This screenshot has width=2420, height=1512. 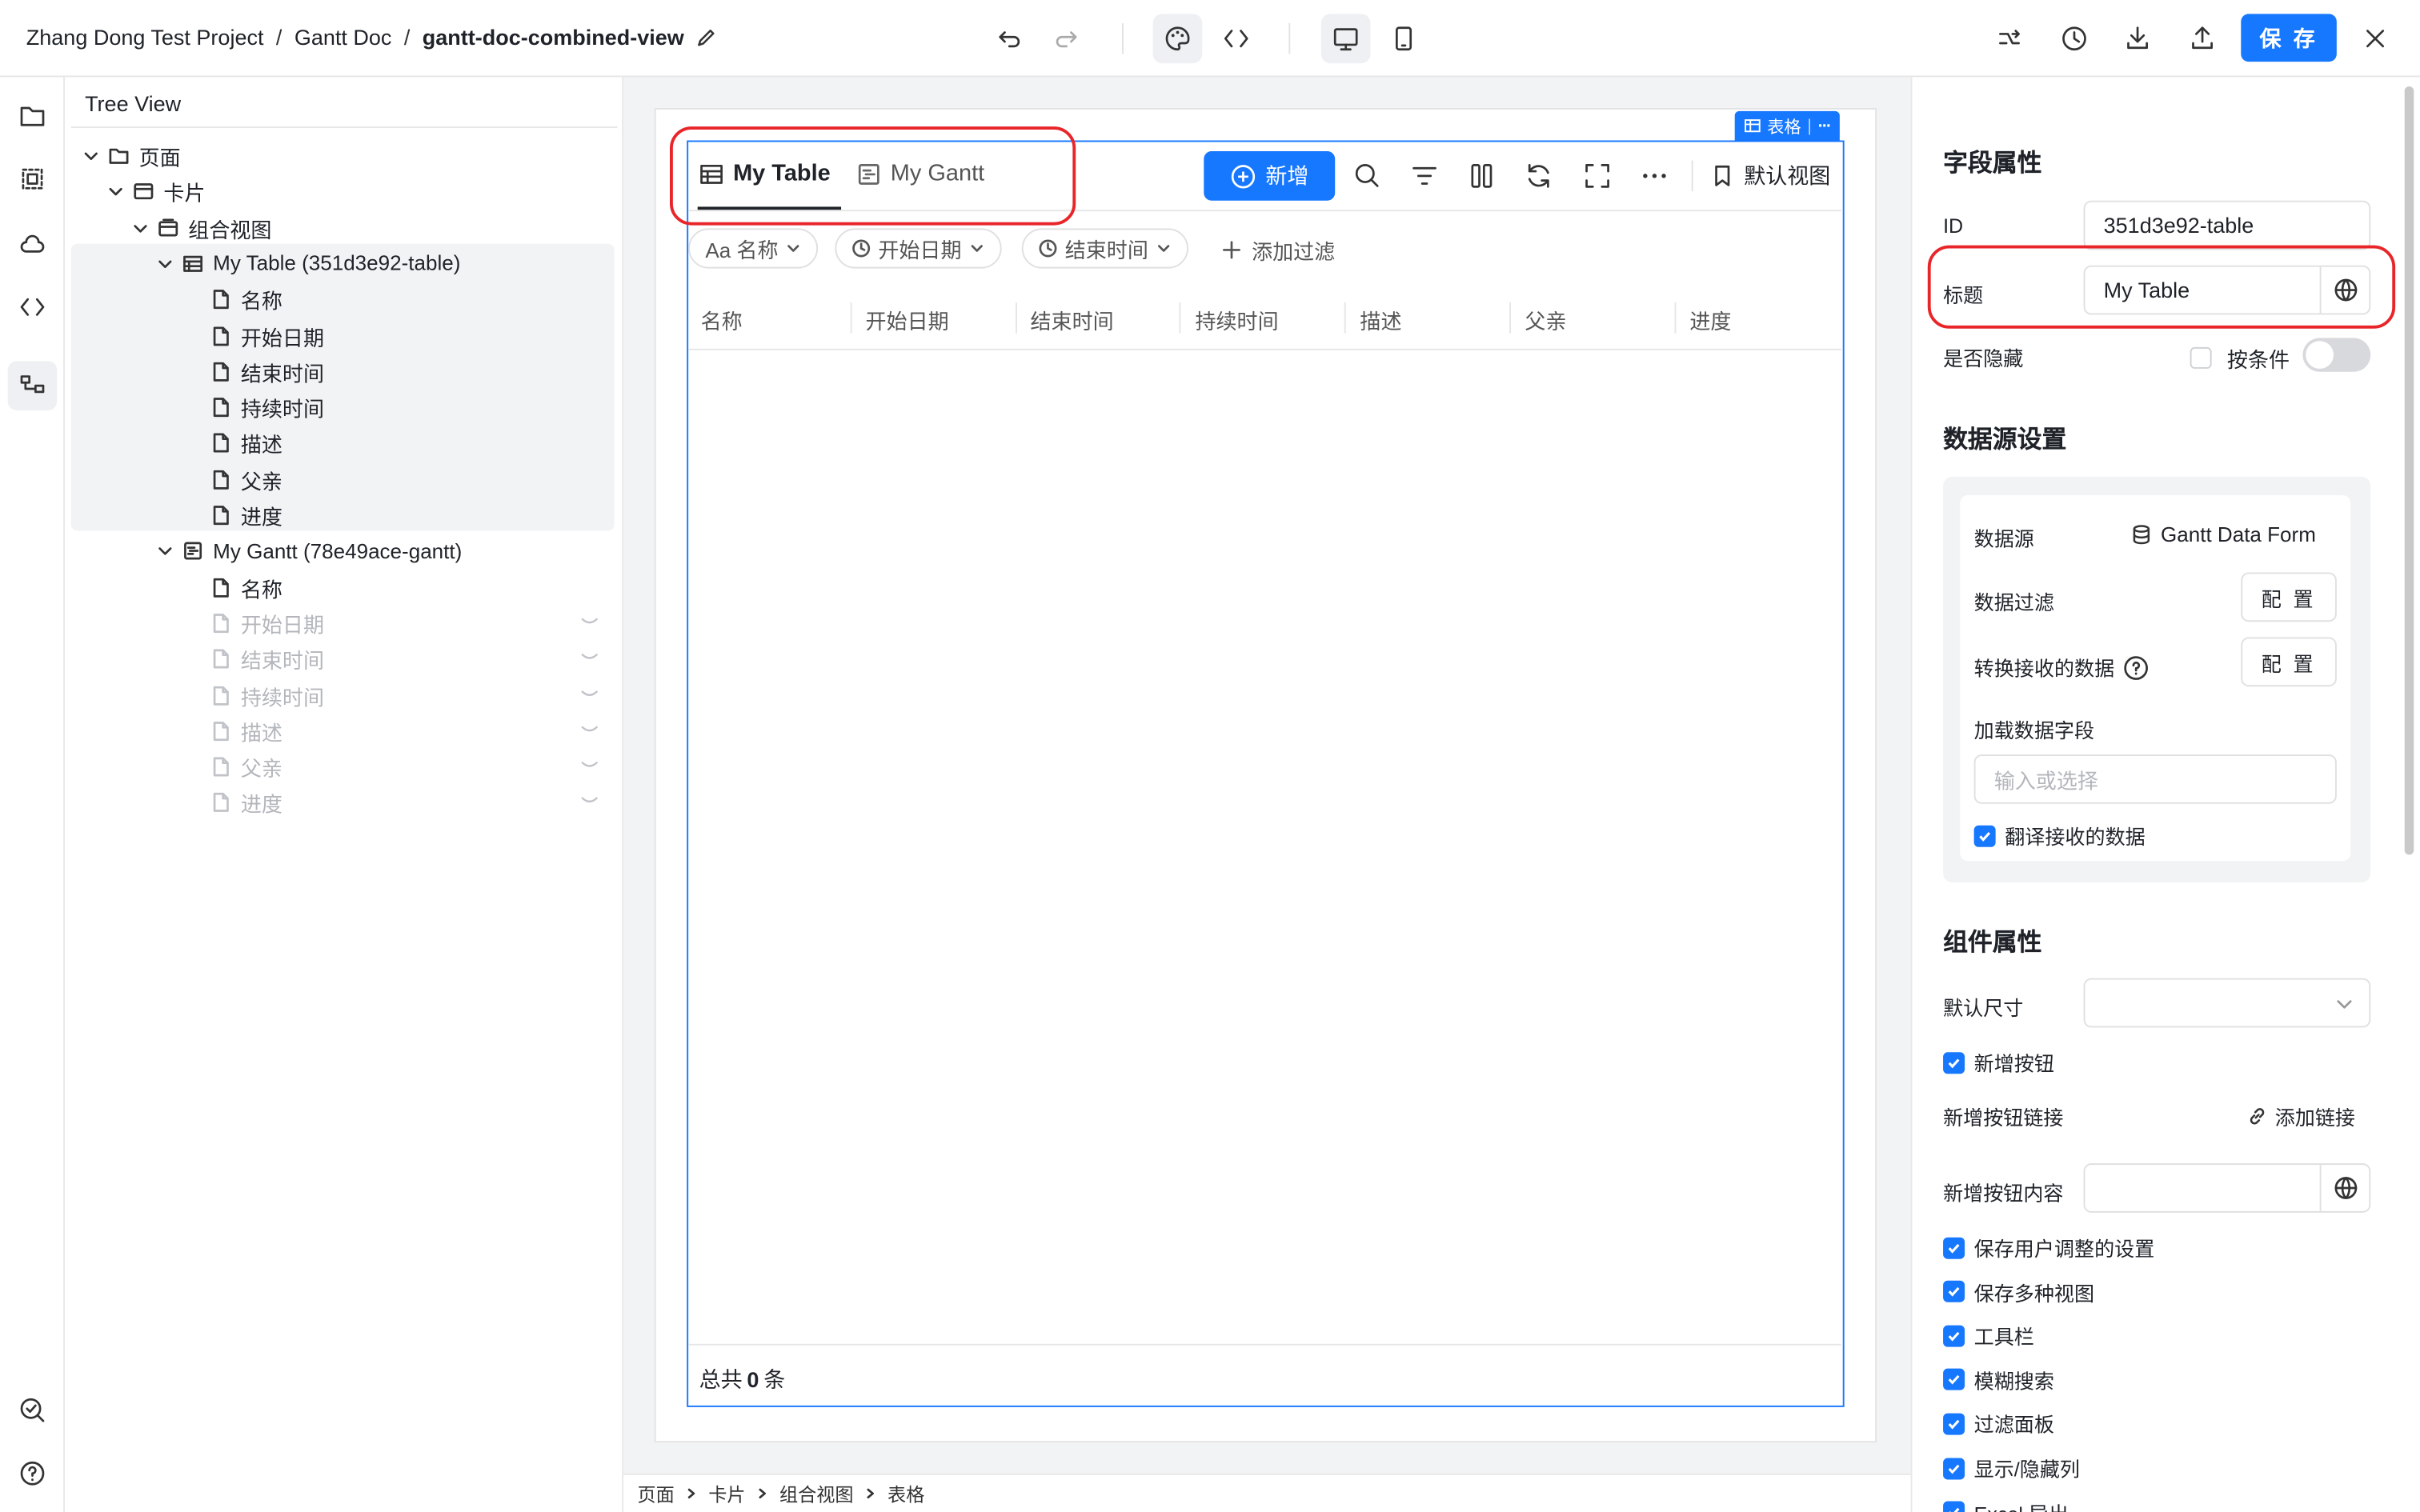 I want to click on option-checkbox: 工具栏, so click(x=1988, y=1335).